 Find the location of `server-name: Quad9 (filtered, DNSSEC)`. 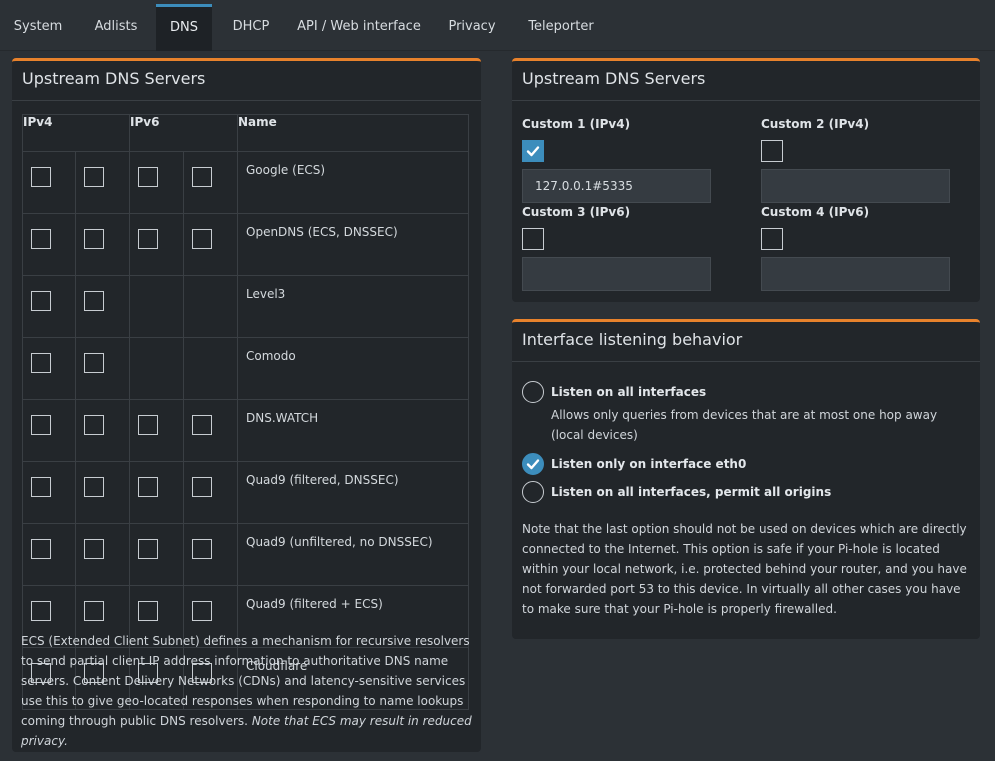

server-name: Quad9 (filtered, DNSSEC) is located at coordinates (353, 492).